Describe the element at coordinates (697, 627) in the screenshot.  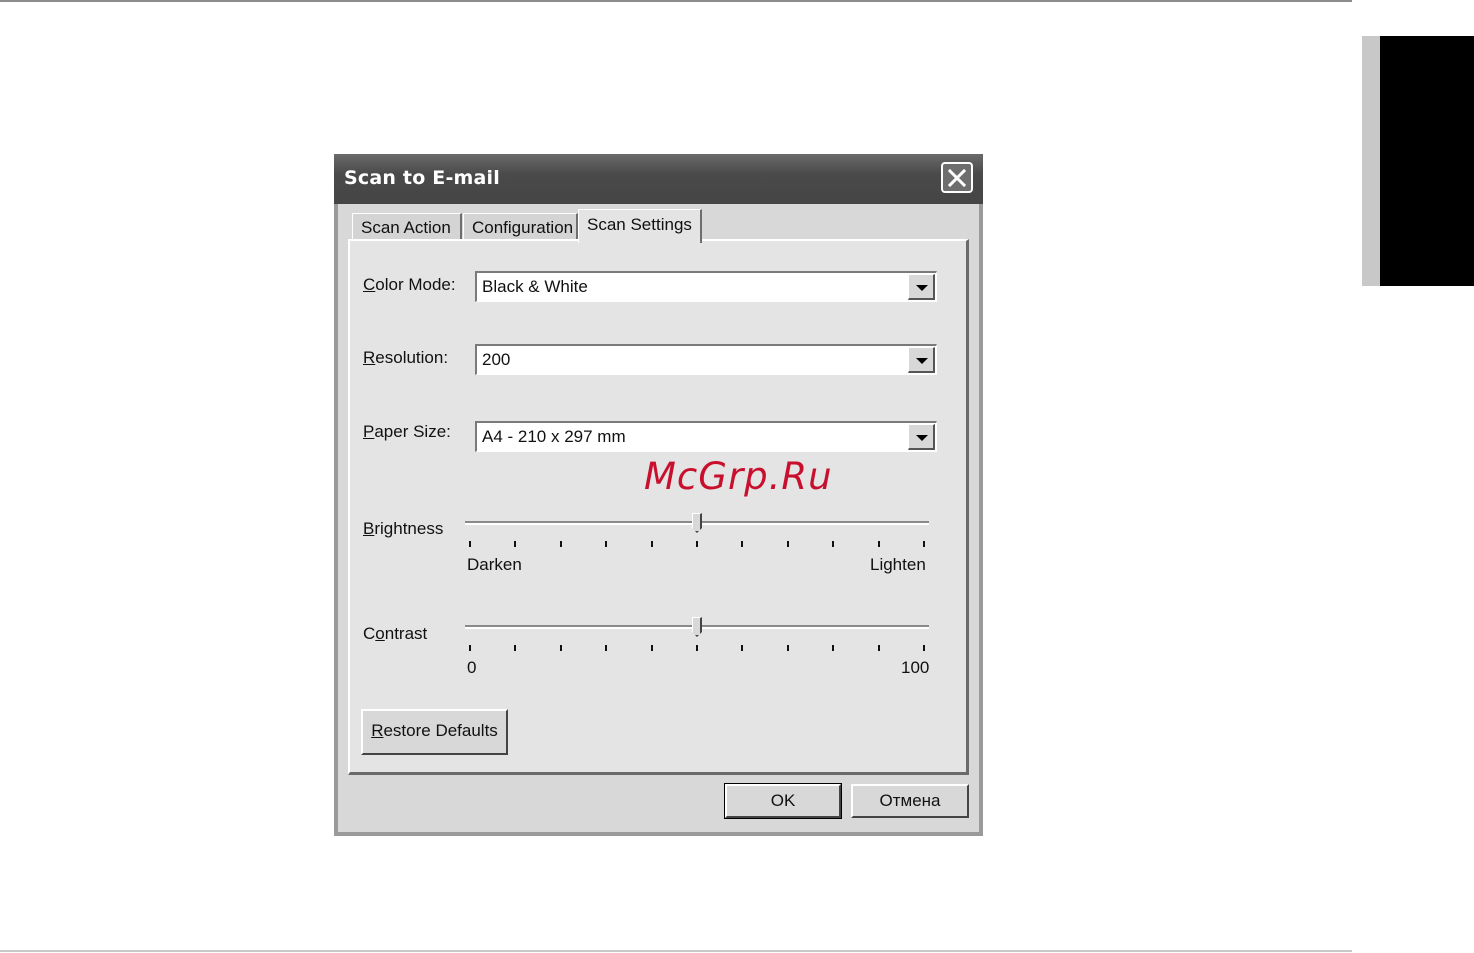
I see `contrast-thumb` at that location.